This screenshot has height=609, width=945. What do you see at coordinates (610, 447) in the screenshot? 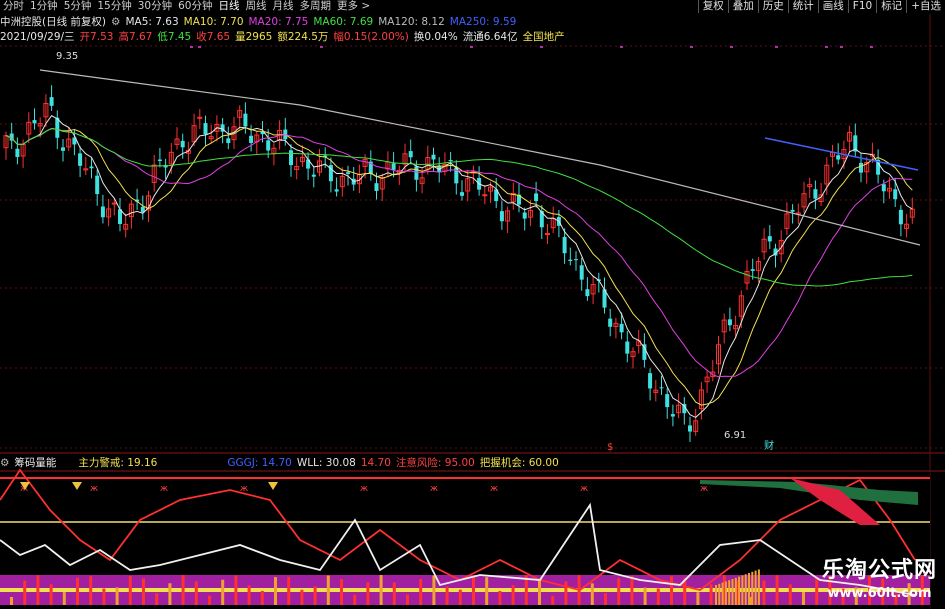
I see `event-marker-dollar: $` at bounding box center [610, 447].